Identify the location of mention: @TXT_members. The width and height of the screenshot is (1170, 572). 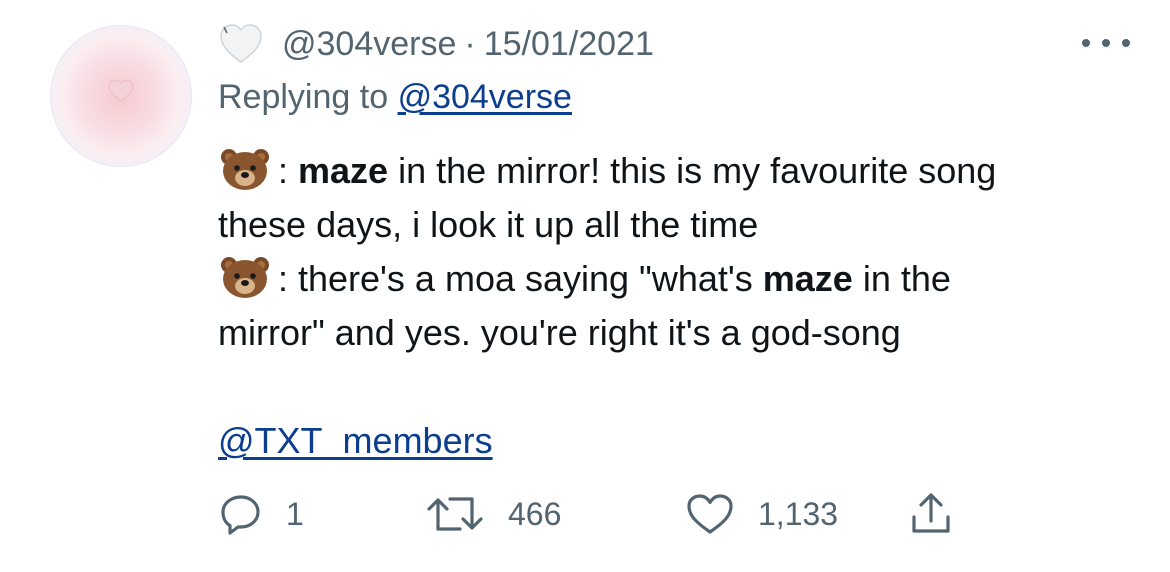
(355, 441).